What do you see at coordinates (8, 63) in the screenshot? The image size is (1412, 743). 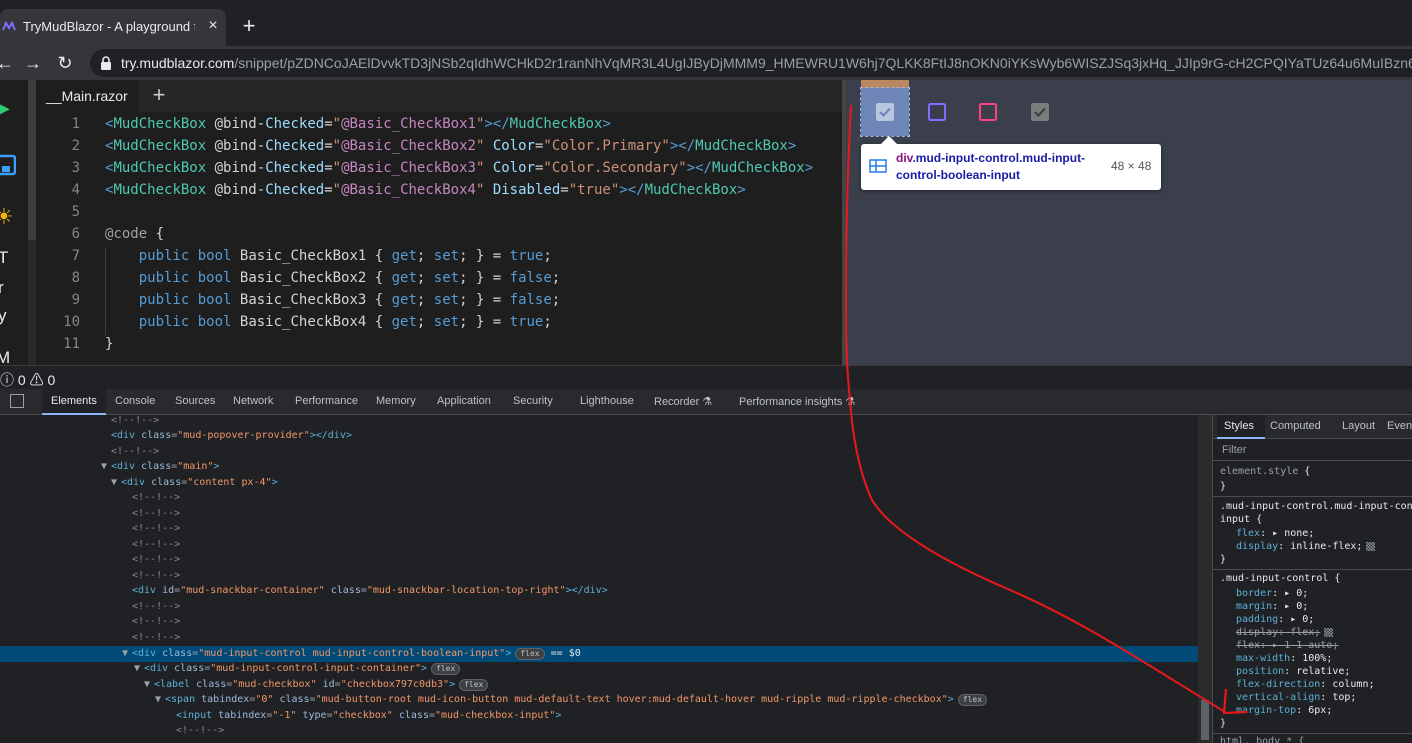 I see `back-button: ←` at bounding box center [8, 63].